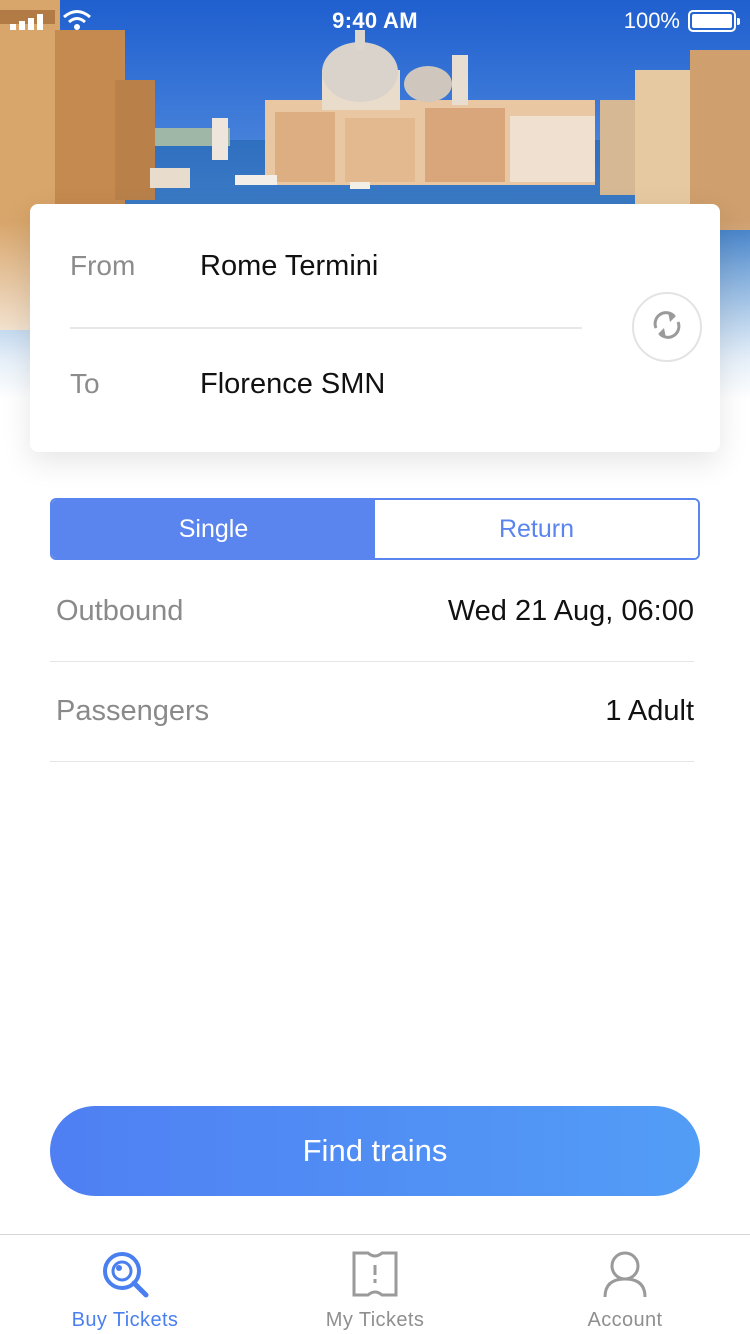 This screenshot has height=1334, width=750. What do you see at coordinates (651, 20) in the screenshot?
I see `battery-percent: 100%` at bounding box center [651, 20].